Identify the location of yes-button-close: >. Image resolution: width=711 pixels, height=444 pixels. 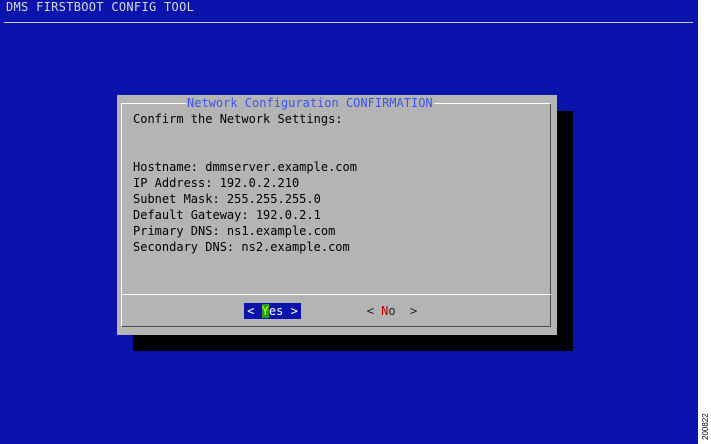
(290, 311).